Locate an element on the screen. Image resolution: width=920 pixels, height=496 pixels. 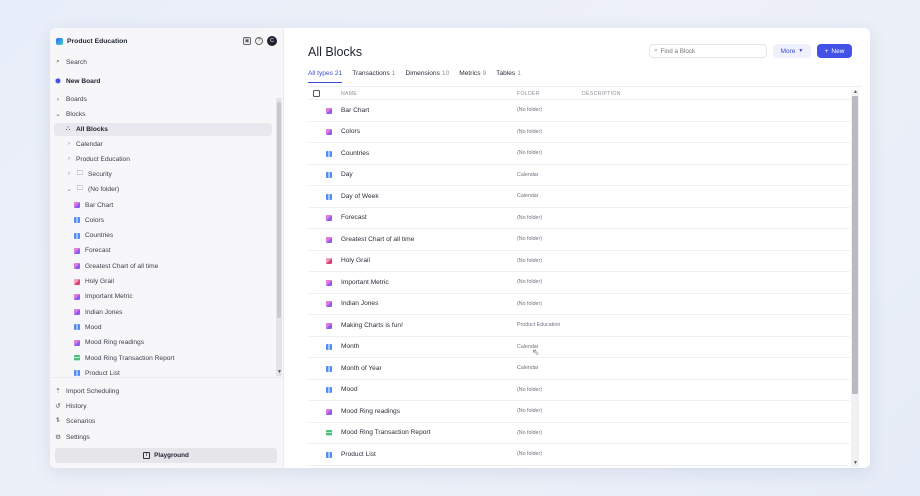
new-board-button: ⬢ New Board is located at coordinates (77, 81).